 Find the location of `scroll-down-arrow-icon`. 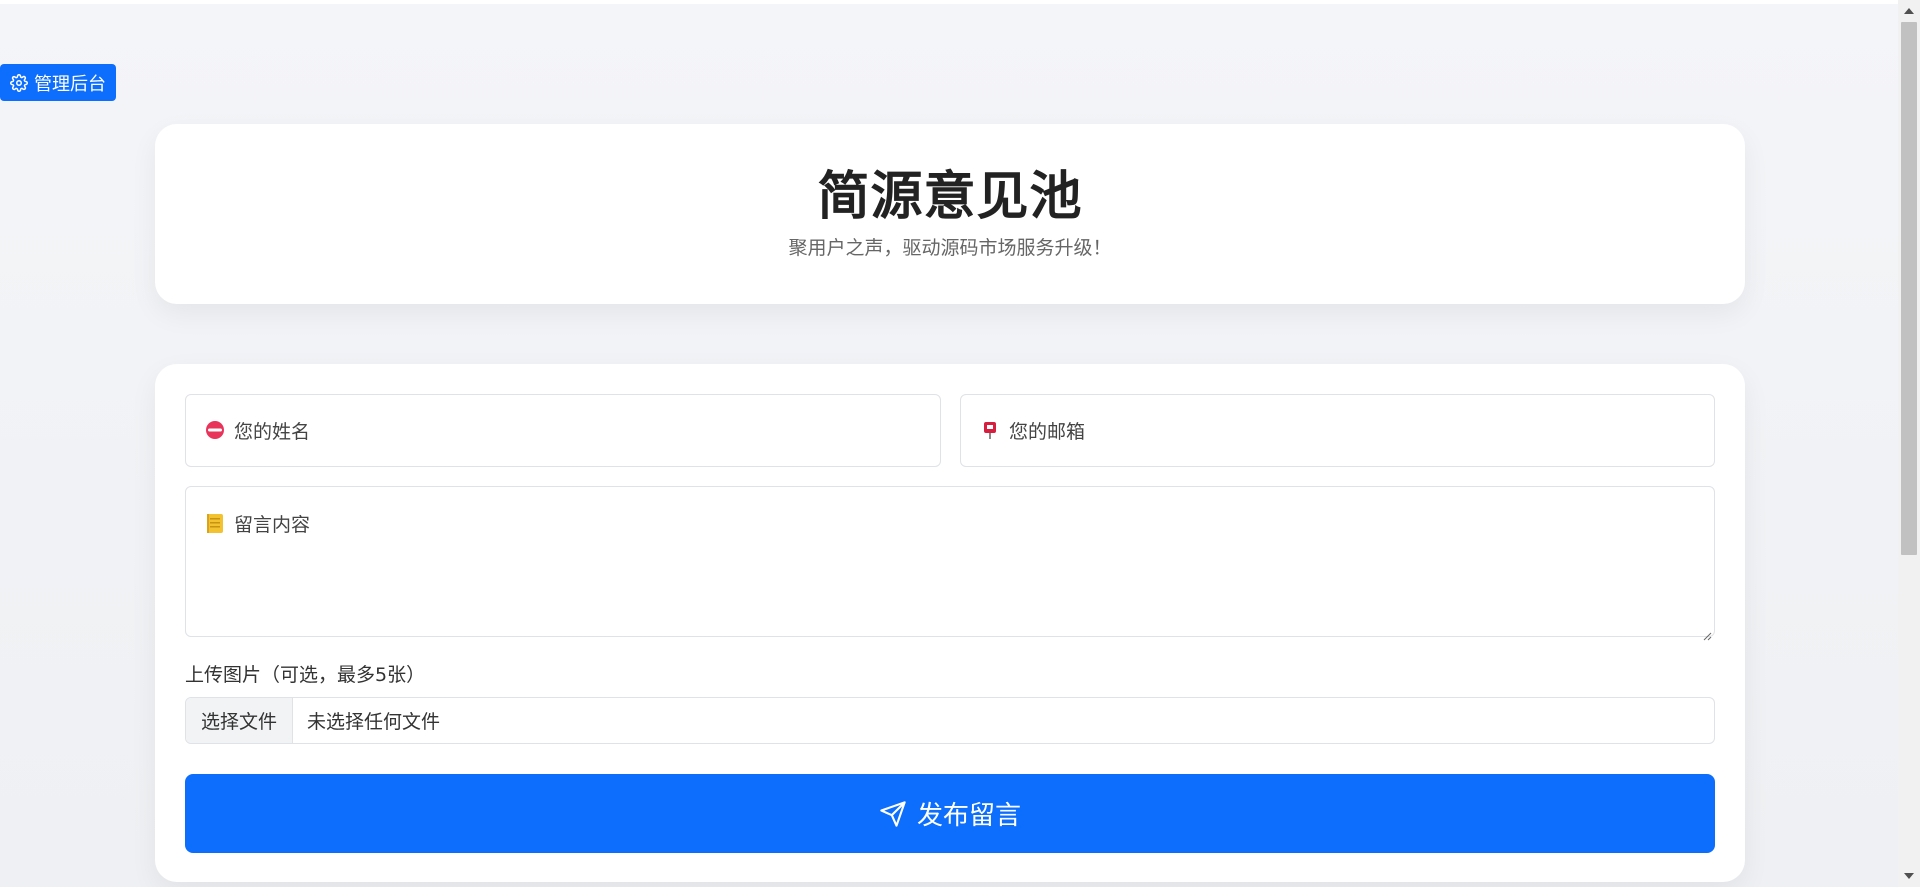

scroll-down-arrow-icon is located at coordinates (1909, 876).